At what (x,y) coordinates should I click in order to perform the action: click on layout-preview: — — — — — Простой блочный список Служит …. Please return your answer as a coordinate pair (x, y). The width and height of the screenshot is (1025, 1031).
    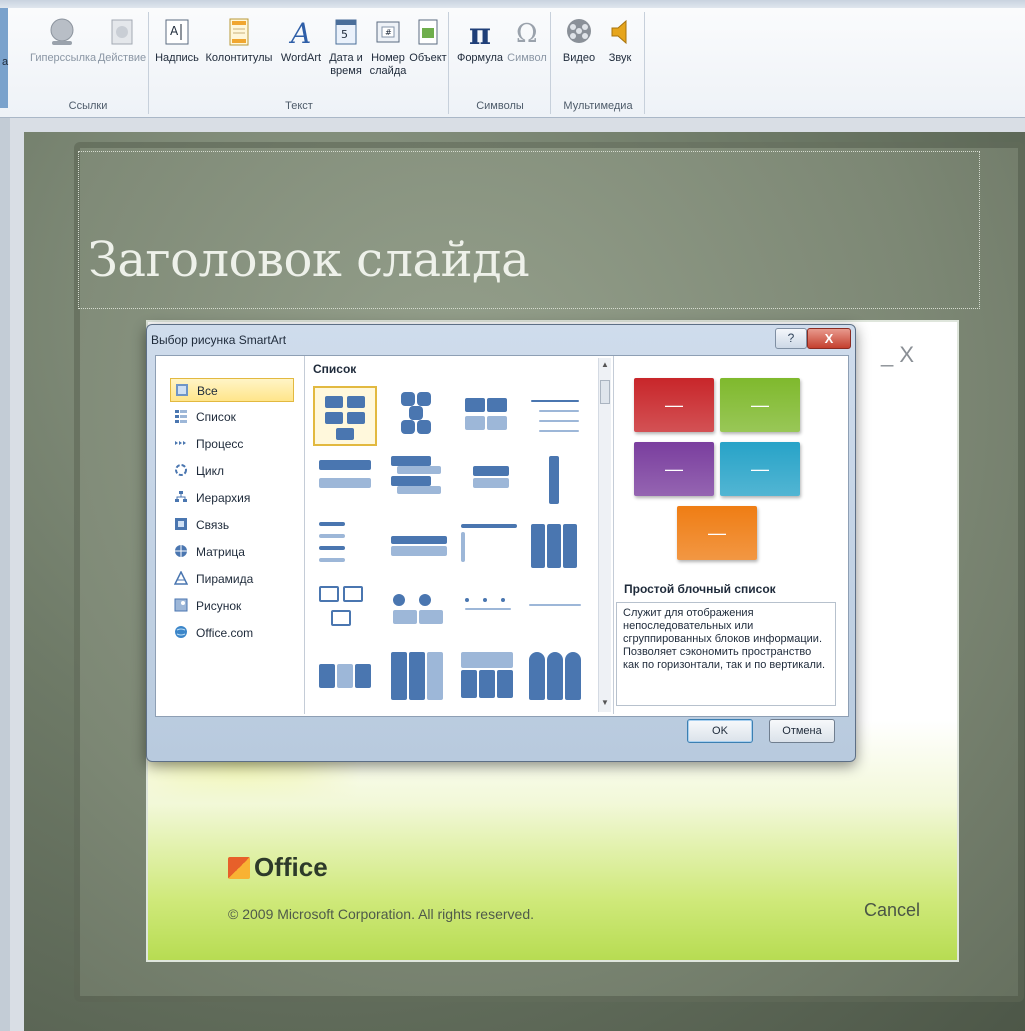
    Looking at the image, I should click on (731, 535).